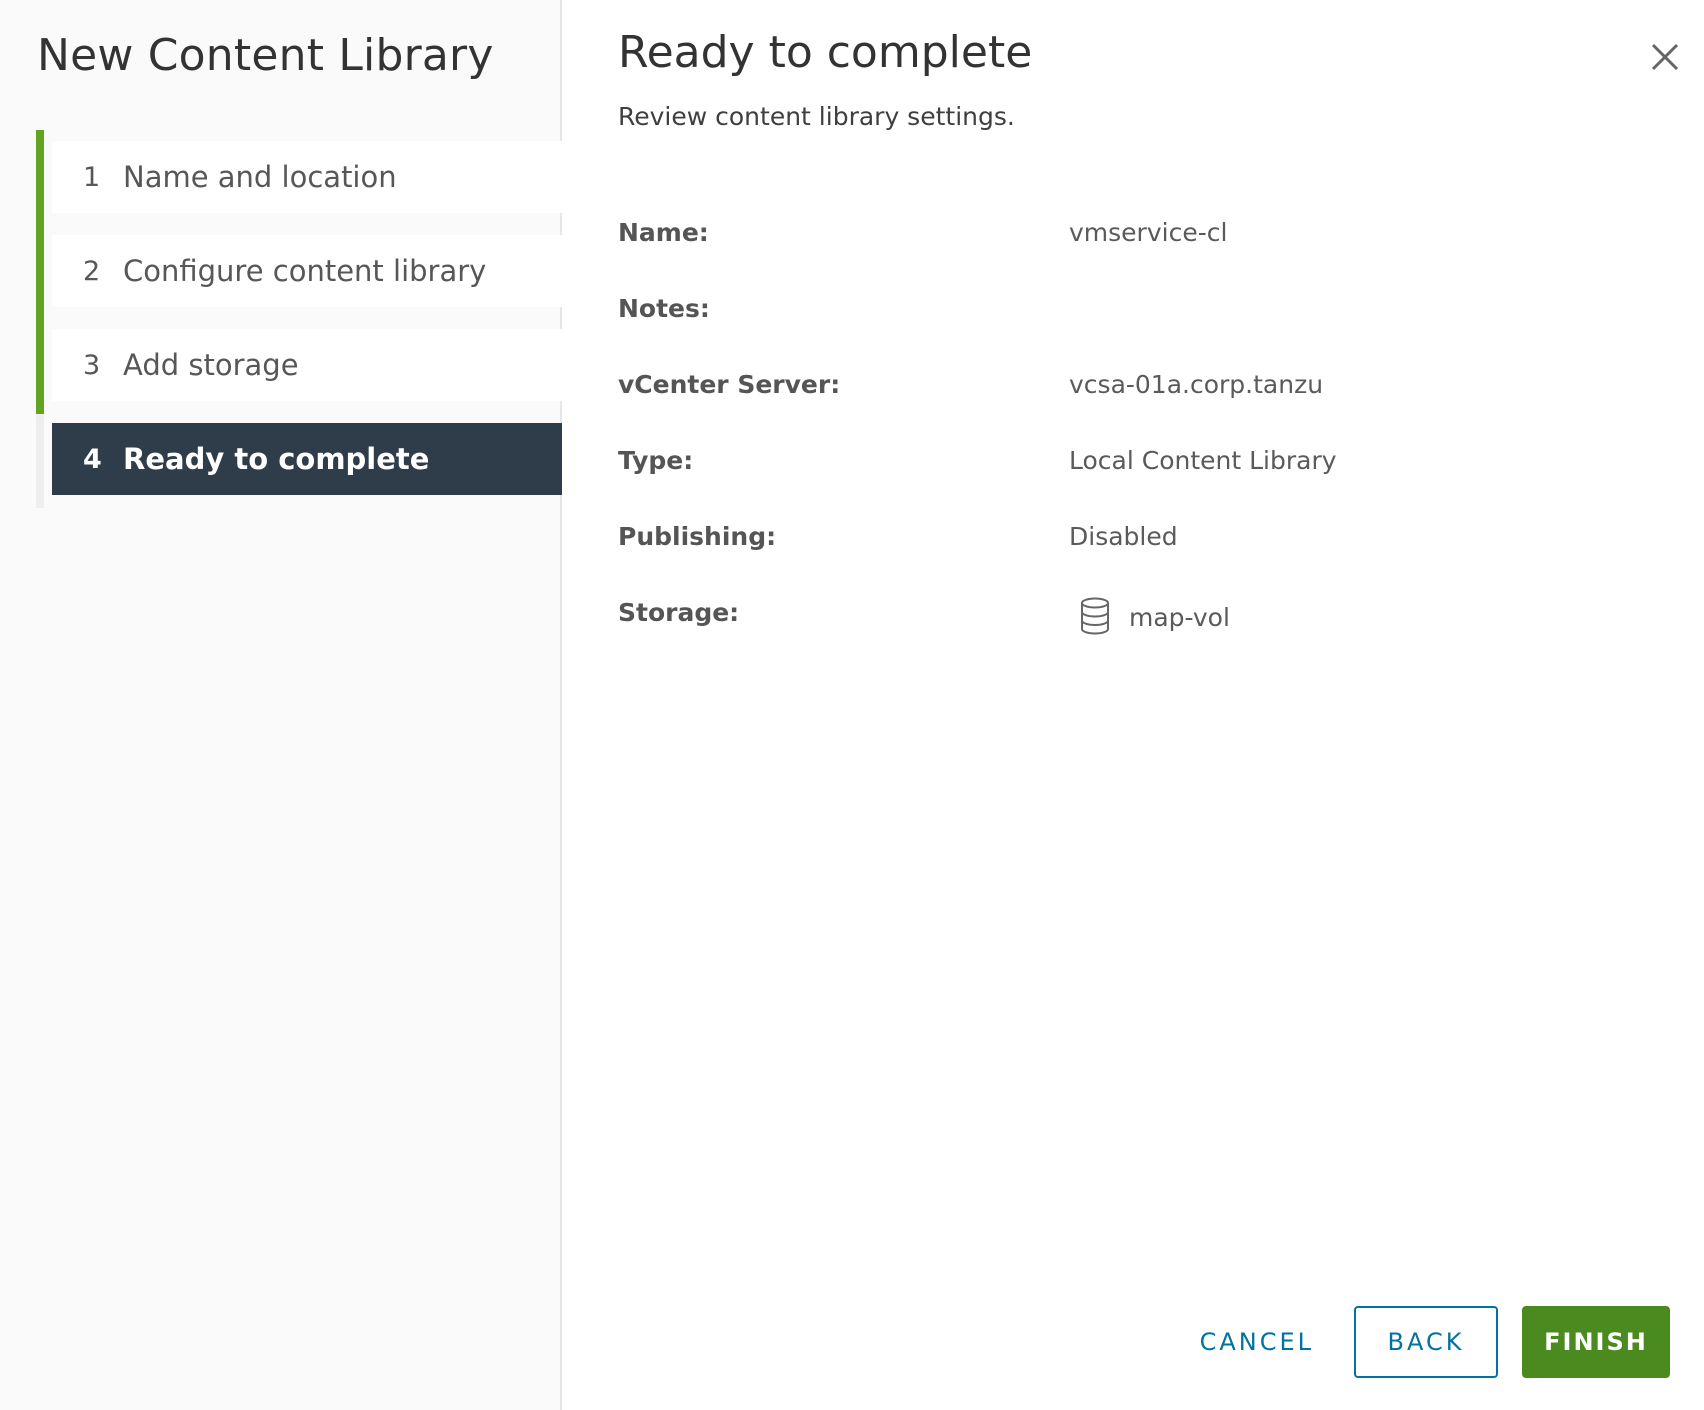  I want to click on close-button, so click(1665, 57).